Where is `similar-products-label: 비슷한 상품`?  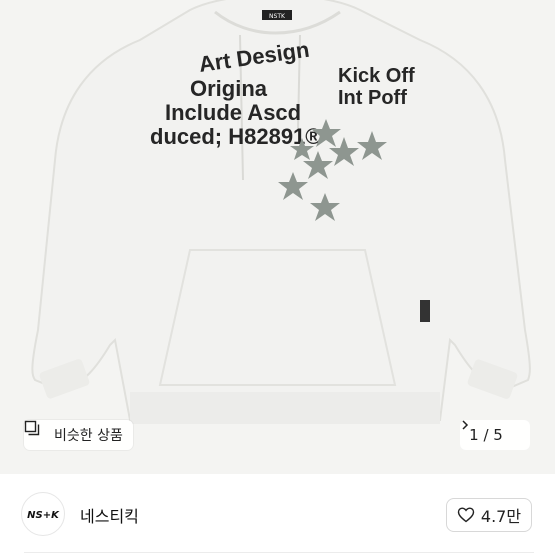 similar-products-label: 비슷한 상품 is located at coordinates (88, 436).